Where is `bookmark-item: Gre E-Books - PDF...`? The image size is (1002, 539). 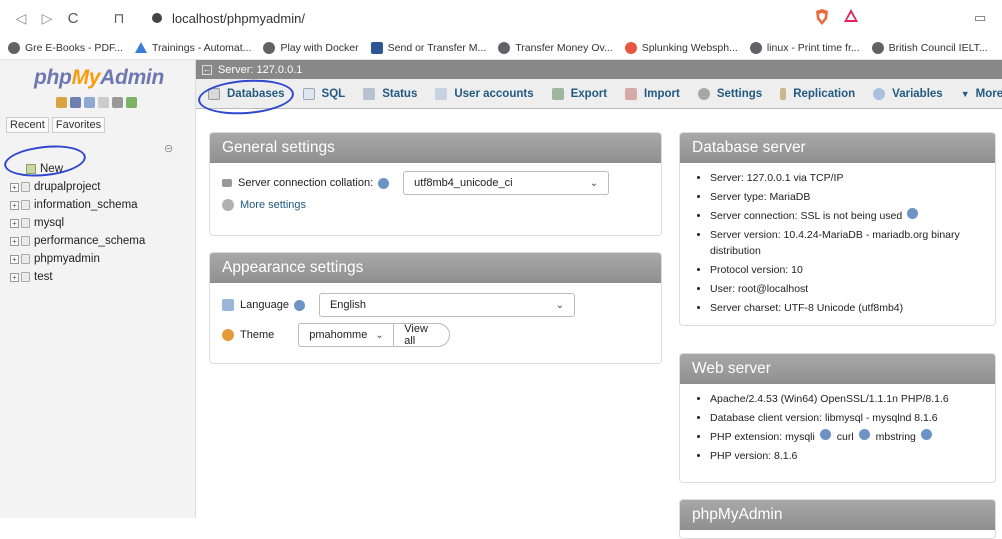 bookmark-item: Gre E-Books - PDF... is located at coordinates (65, 47).